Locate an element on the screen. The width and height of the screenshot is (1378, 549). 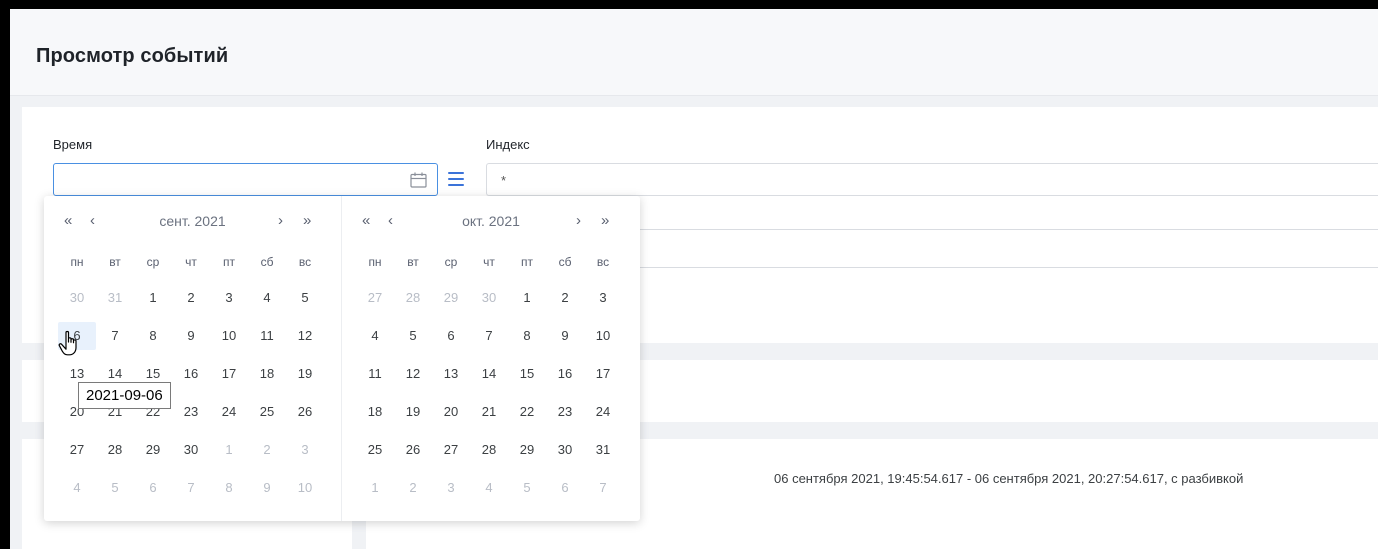
index-label: Индекс is located at coordinates (508, 144).